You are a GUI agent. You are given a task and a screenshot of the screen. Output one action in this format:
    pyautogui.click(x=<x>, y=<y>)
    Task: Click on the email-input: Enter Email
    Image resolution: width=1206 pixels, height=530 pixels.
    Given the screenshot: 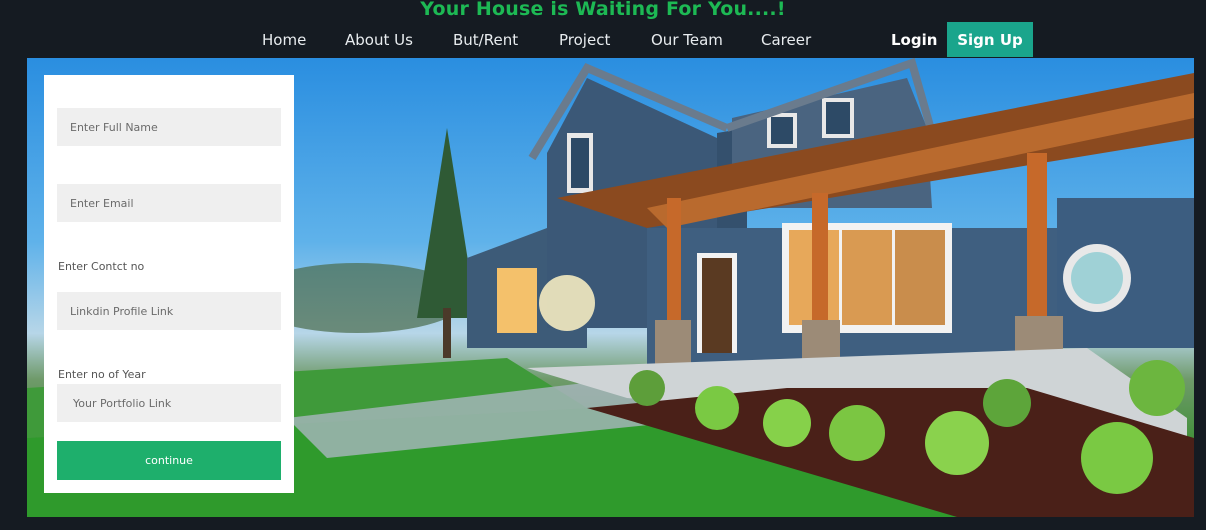 What is the action you would take?
    pyautogui.click(x=169, y=203)
    